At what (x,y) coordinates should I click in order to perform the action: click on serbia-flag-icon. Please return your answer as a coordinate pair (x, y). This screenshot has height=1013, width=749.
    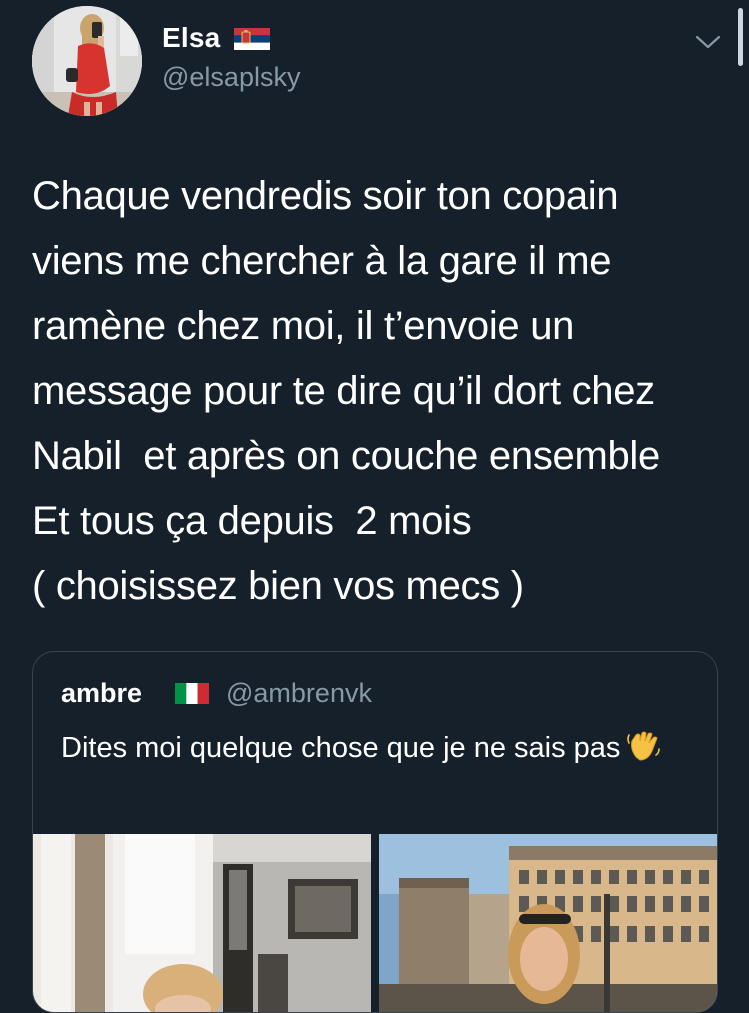
    Looking at the image, I should click on (252, 39).